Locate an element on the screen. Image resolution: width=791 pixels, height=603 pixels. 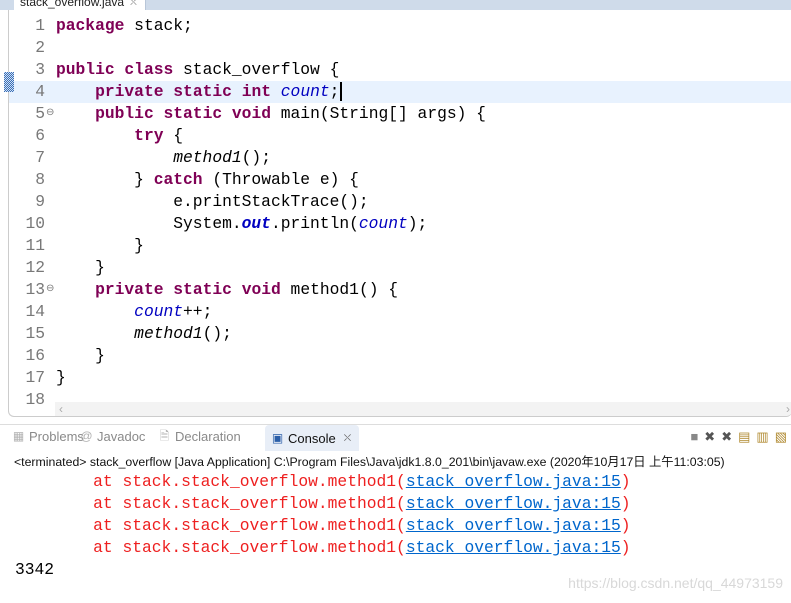
code-line: 15 method1(); is located at coordinates (400, 334).